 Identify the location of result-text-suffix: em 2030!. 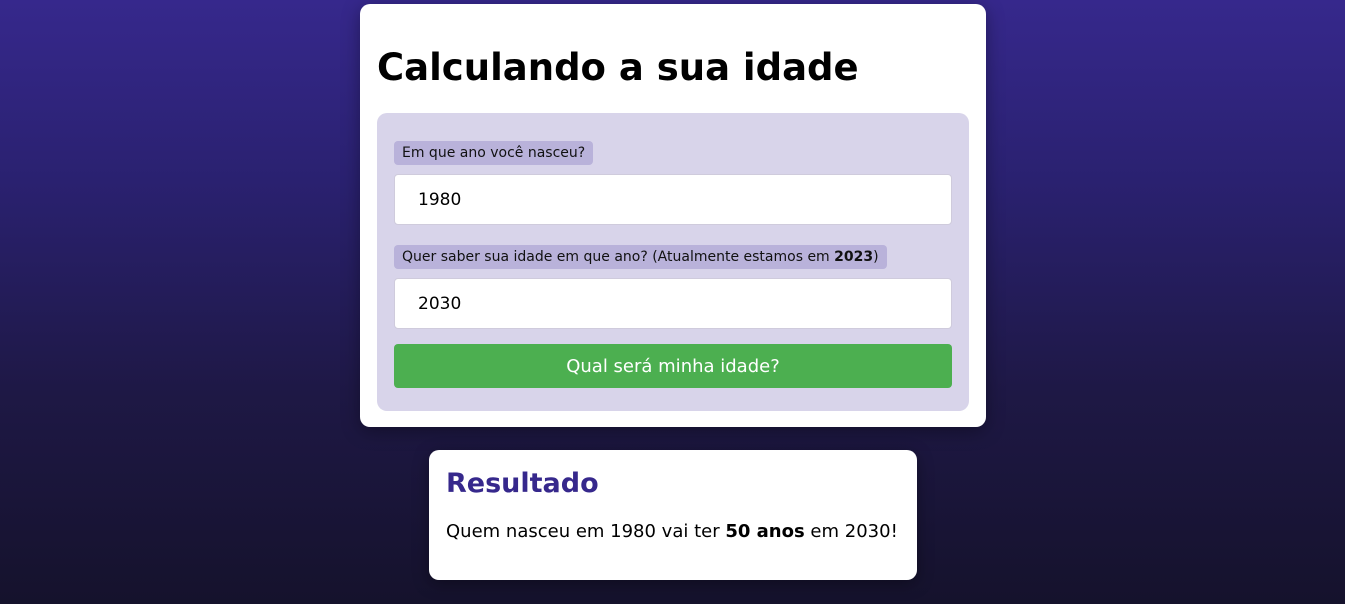
(851, 531).